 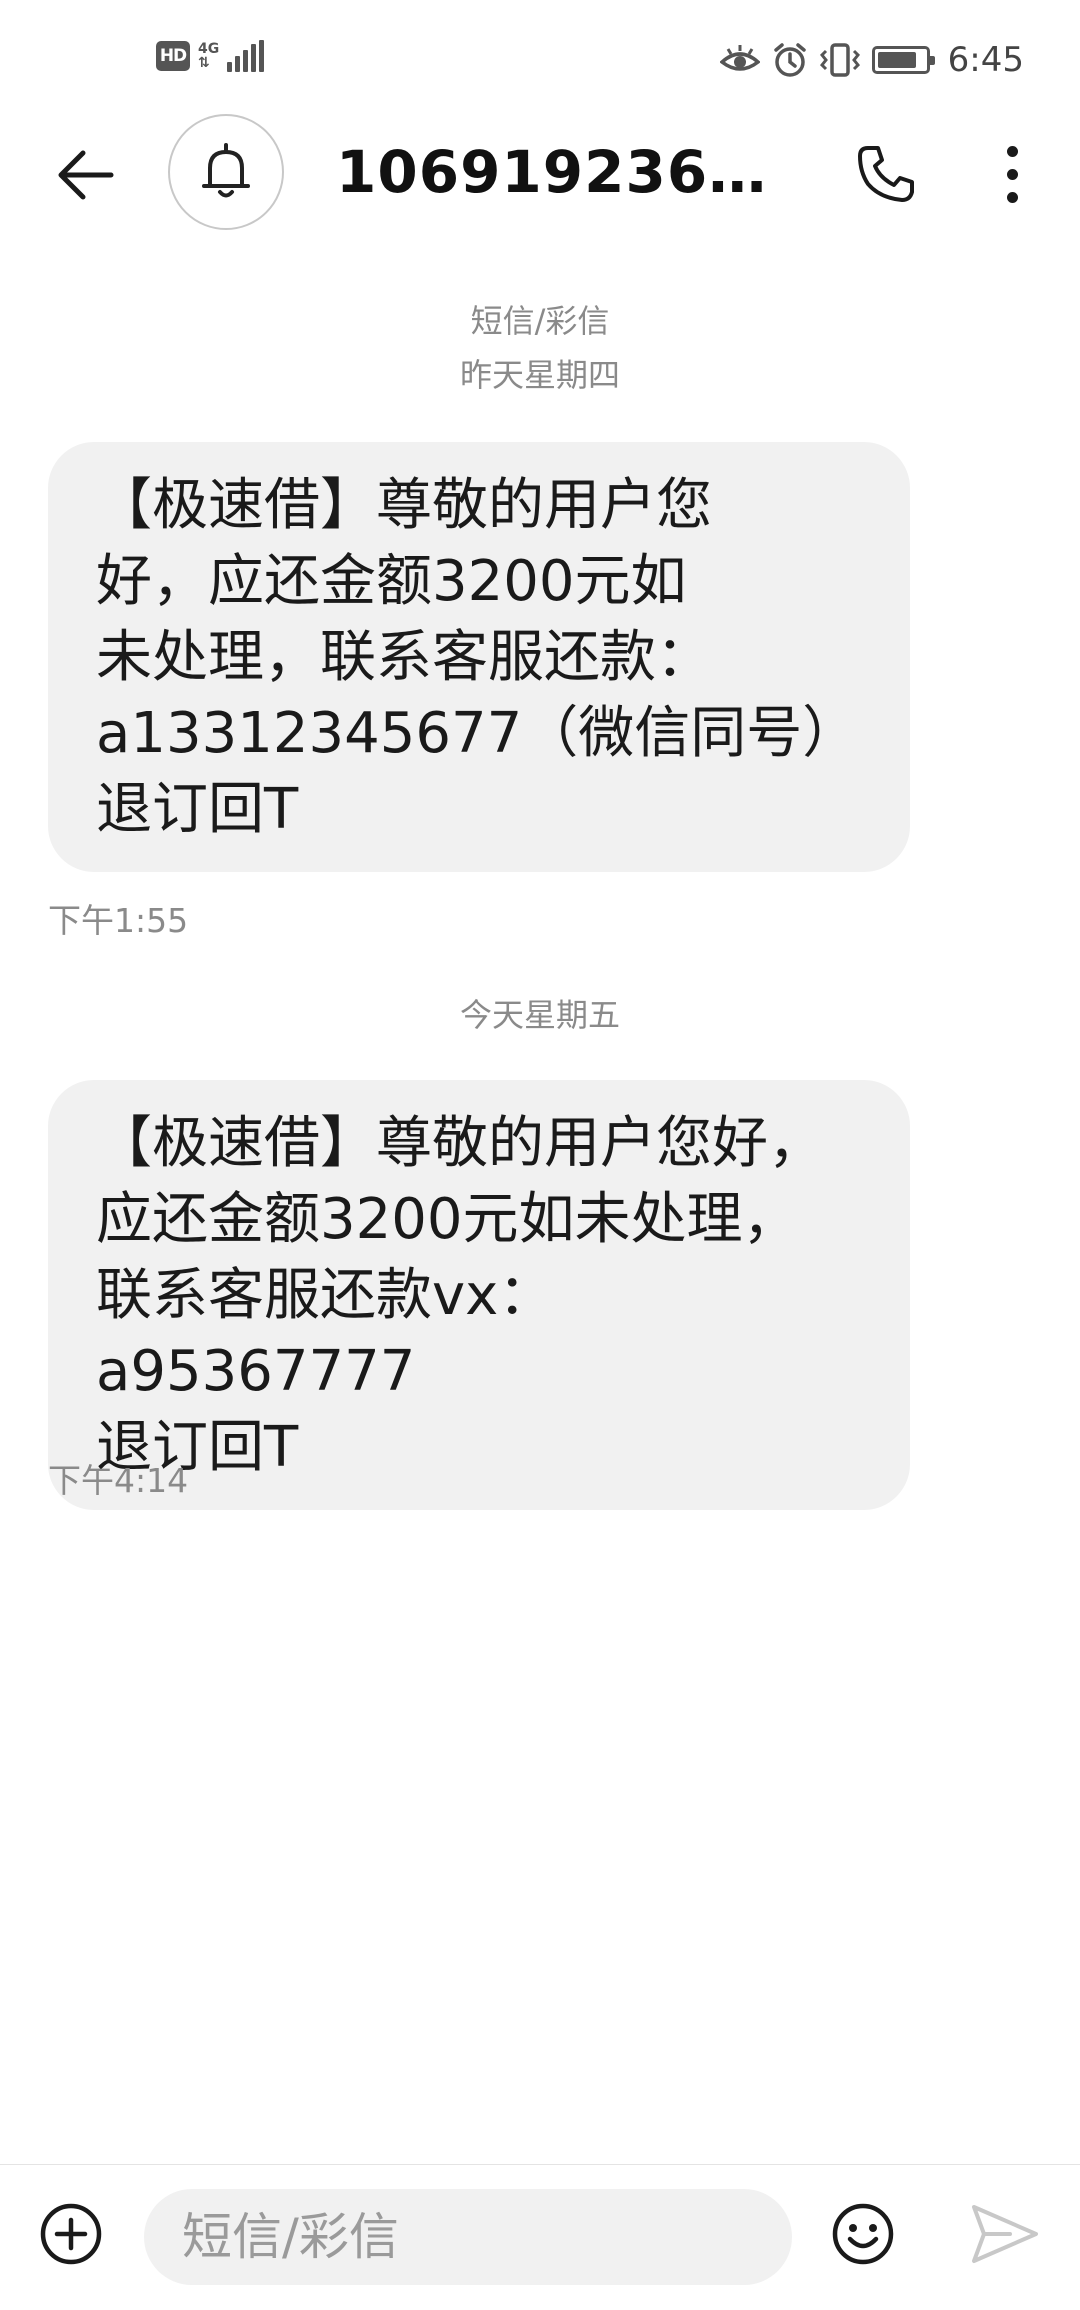 I want to click on bell-icon, so click(x=226, y=170).